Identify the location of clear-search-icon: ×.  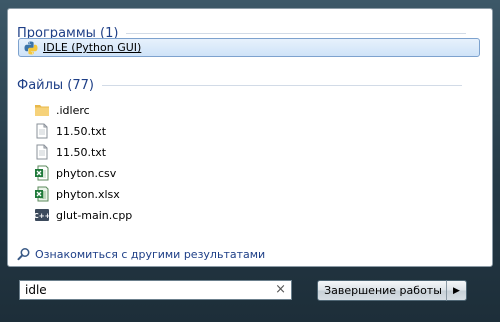
(280, 289).